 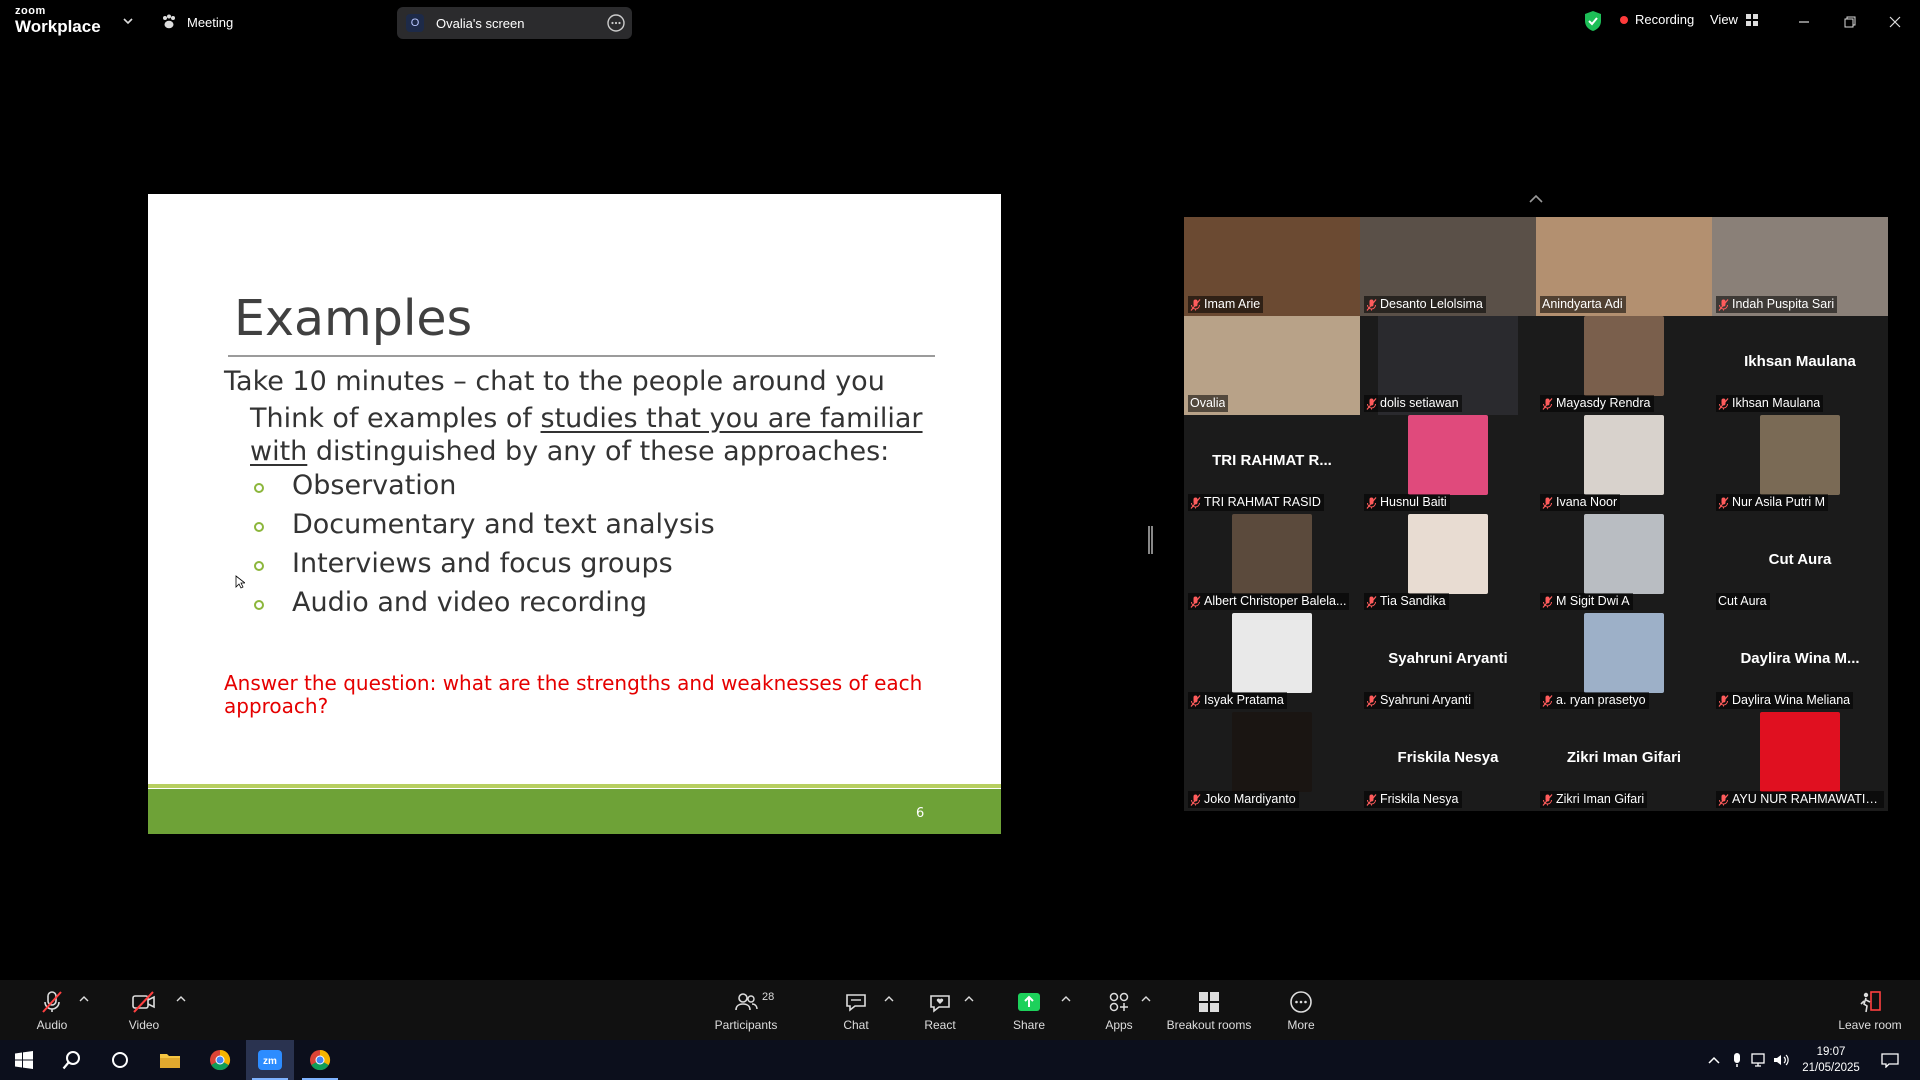 I want to click on participant-name: TRI RAHMAT RASID, so click(x=1262, y=502).